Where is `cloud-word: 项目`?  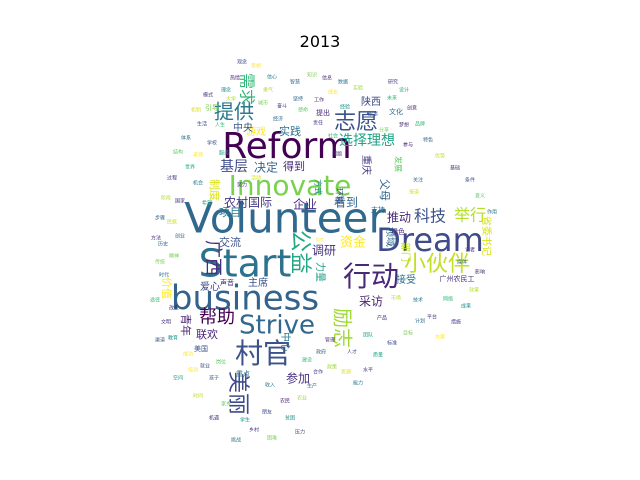 cloud-word: 项目 is located at coordinates (230, 212).